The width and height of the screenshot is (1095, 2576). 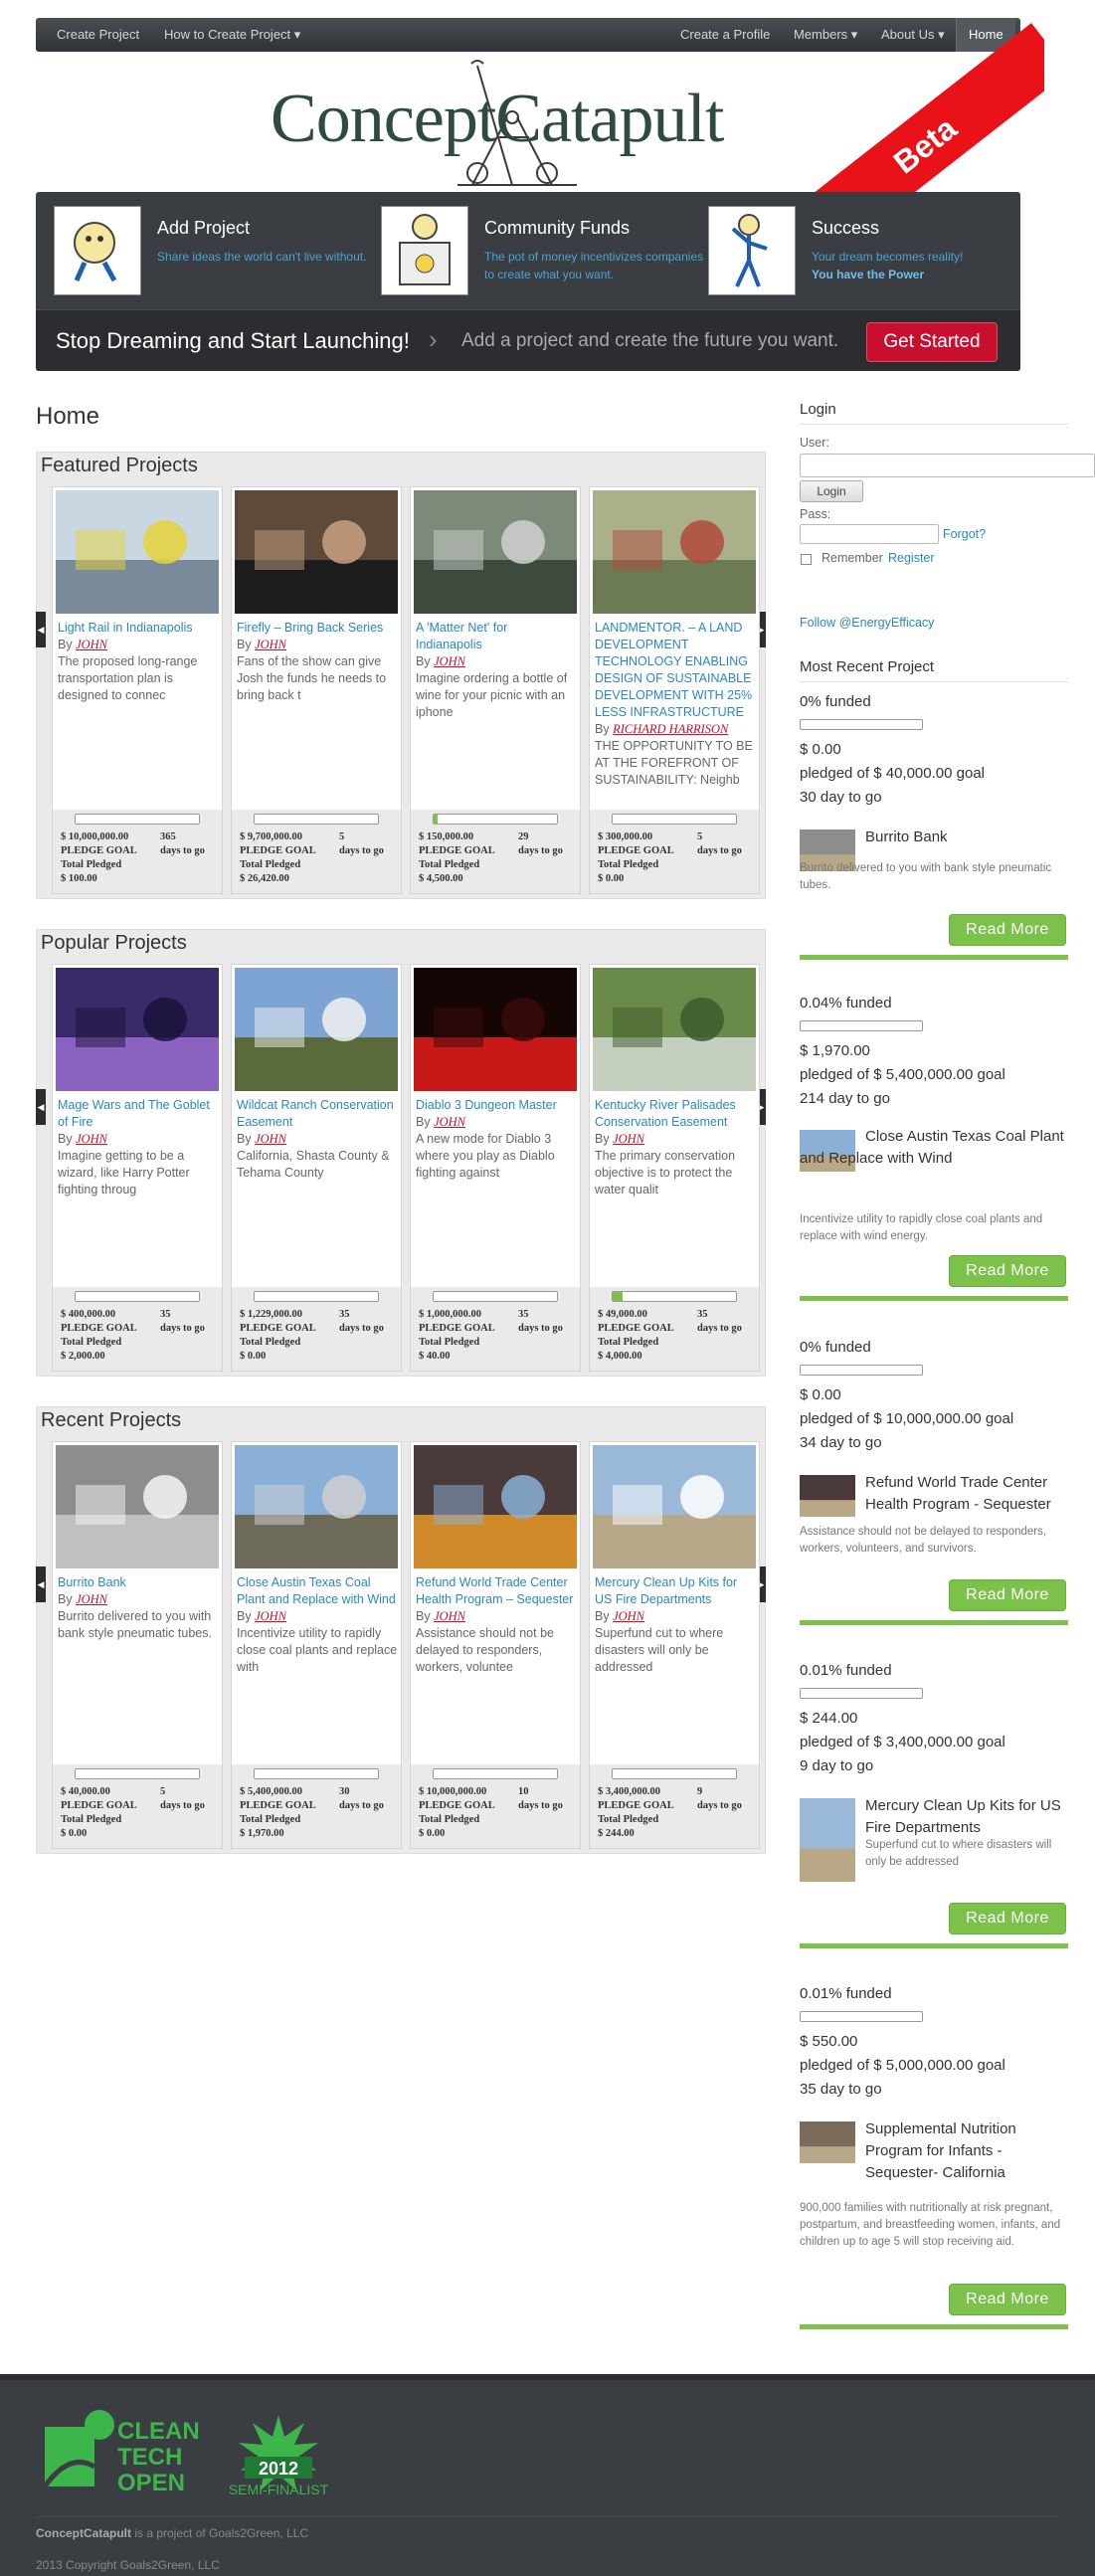 I want to click on total-pledged-label: Total Pledged, so click(x=628, y=1819).